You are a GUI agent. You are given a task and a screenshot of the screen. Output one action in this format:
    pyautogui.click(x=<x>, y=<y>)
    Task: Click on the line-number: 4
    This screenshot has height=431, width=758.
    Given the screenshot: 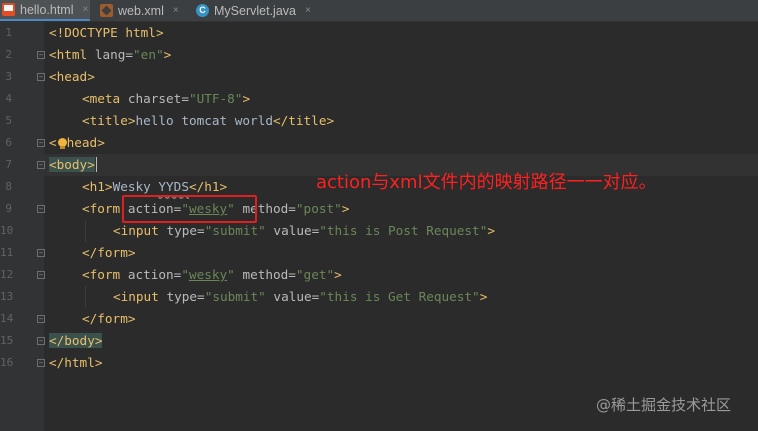 What is the action you would take?
    pyautogui.click(x=8, y=98)
    